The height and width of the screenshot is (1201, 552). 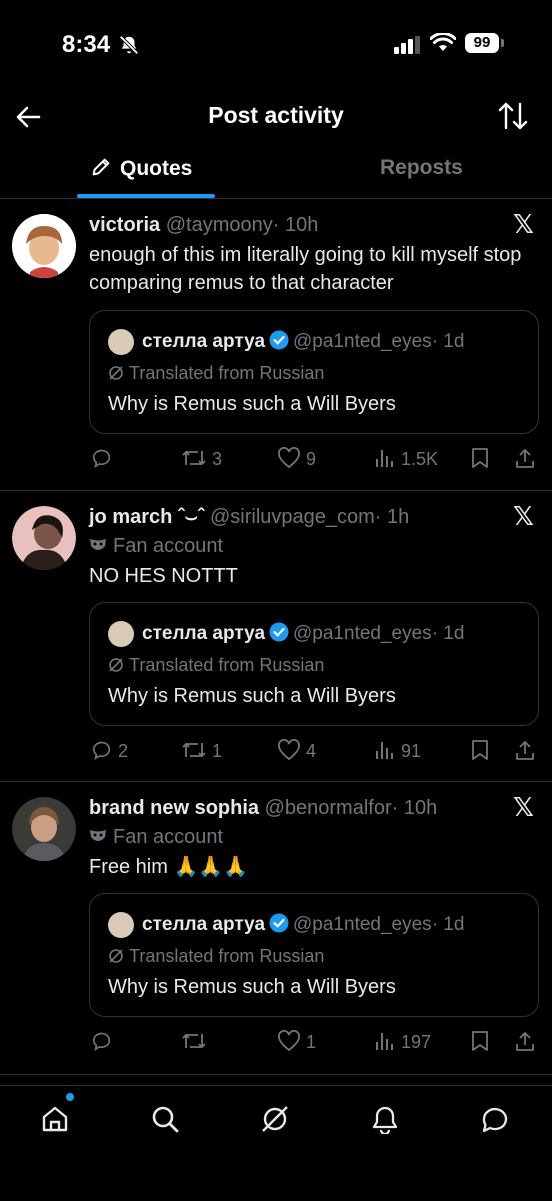 What do you see at coordinates (448, 633) in the screenshot?
I see `quoted-post-time: · 1d` at bounding box center [448, 633].